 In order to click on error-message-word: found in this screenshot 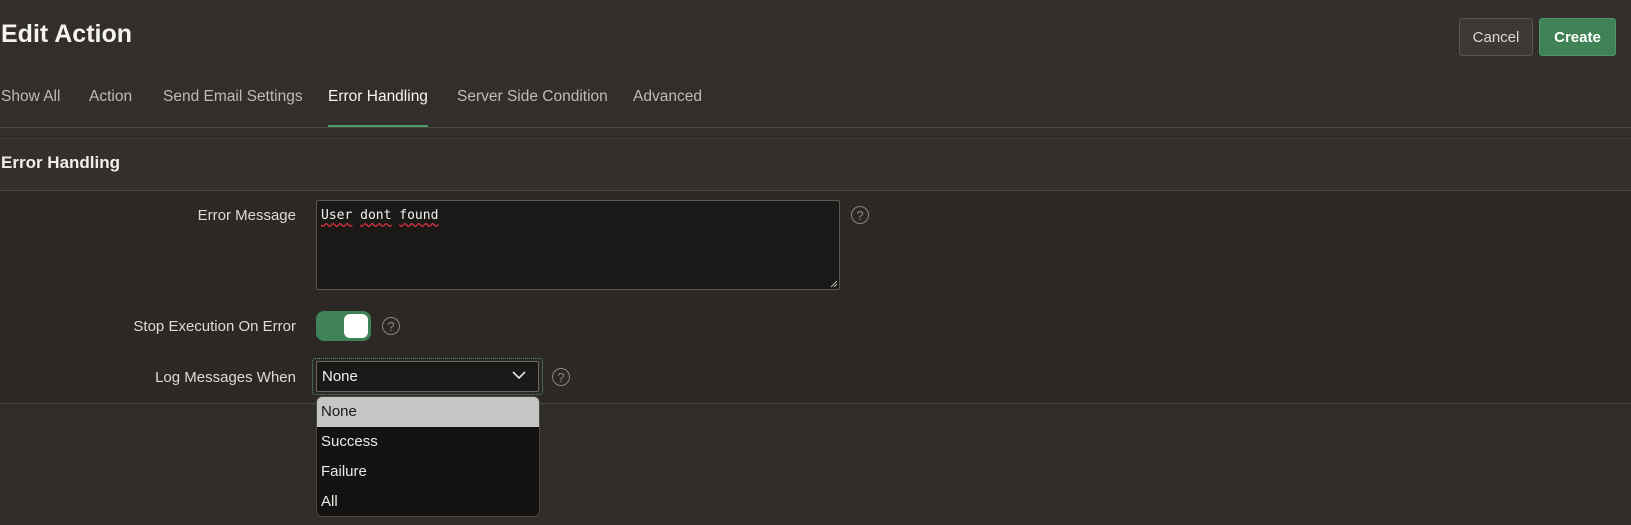, I will do `click(419, 215)`.